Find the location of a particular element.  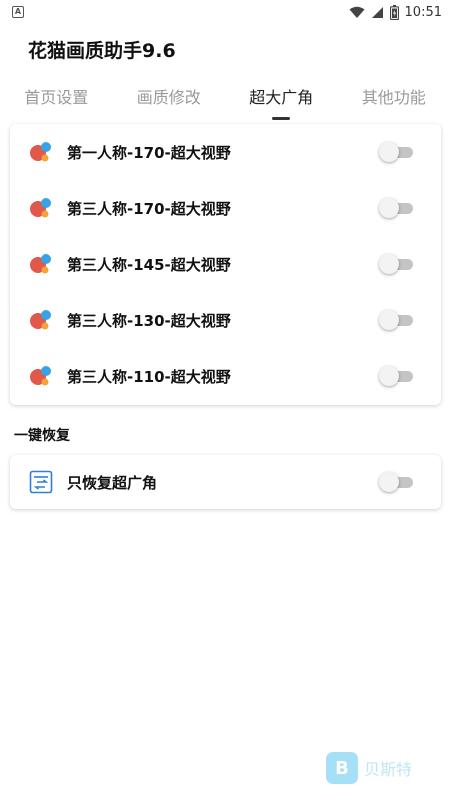

item-label: 第三人称-170-超大视野 is located at coordinates (149, 208).